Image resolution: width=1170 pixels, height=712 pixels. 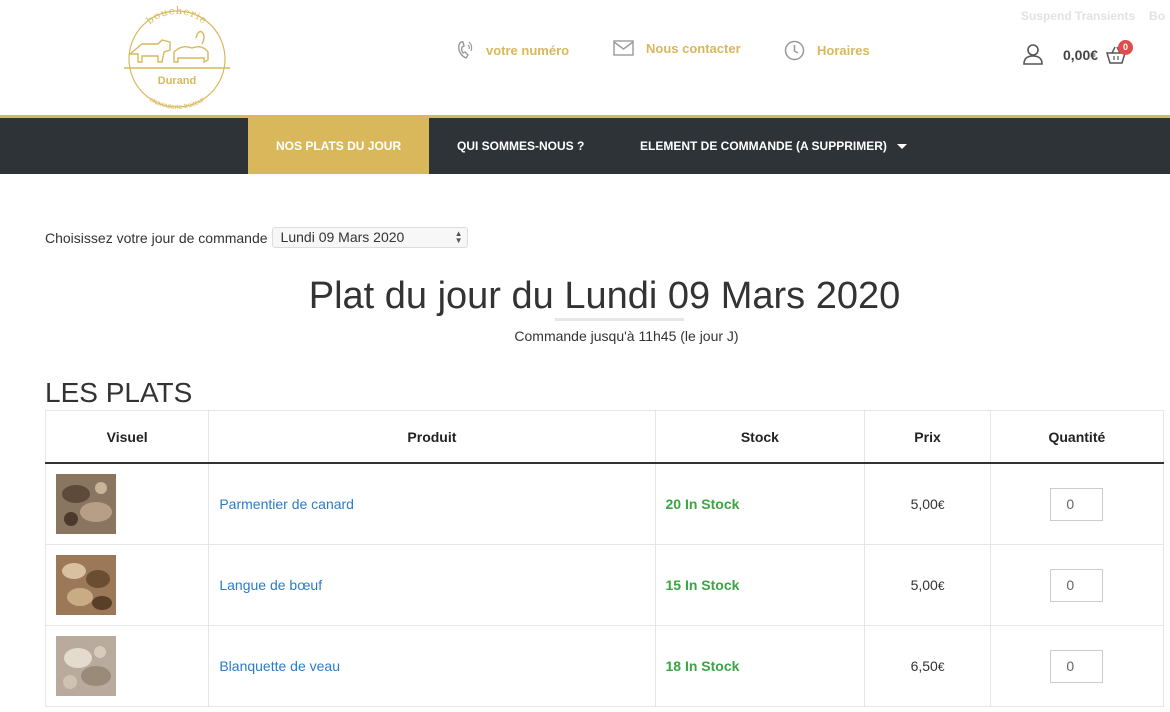 I want to click on section-title: LES PLATS, so click(x=119, y=392).